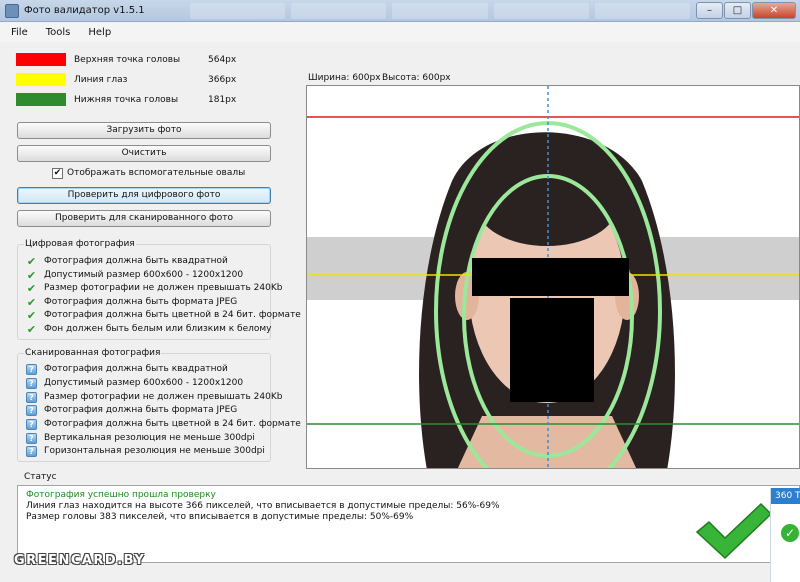 Image resolution: width=800 pixels, height=582 pixels. I want to click on legend-swatch-yellow, so click(41, 79).